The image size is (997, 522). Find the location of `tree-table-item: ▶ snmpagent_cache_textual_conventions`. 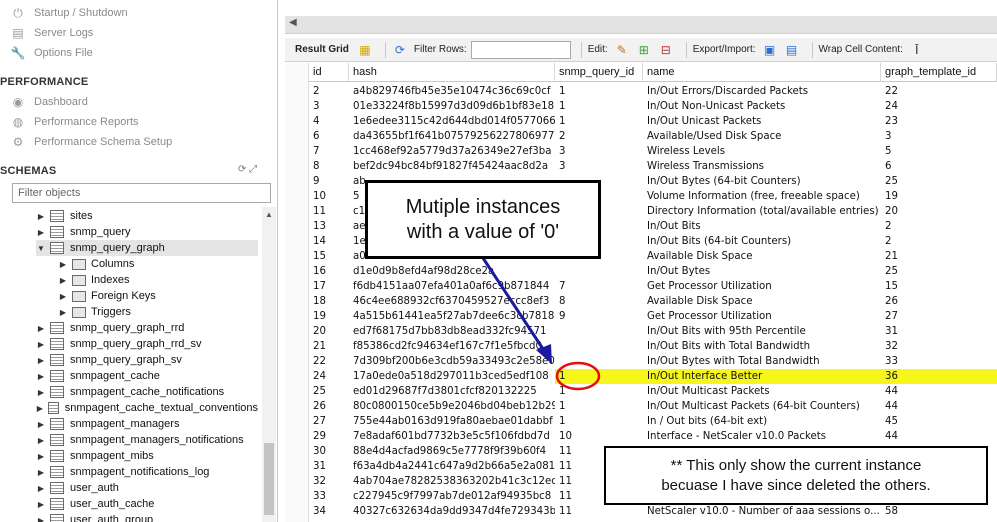

tree-table-item: ▶ snmpagent_cache_textual_conventions is located at coordinates (147, 408).